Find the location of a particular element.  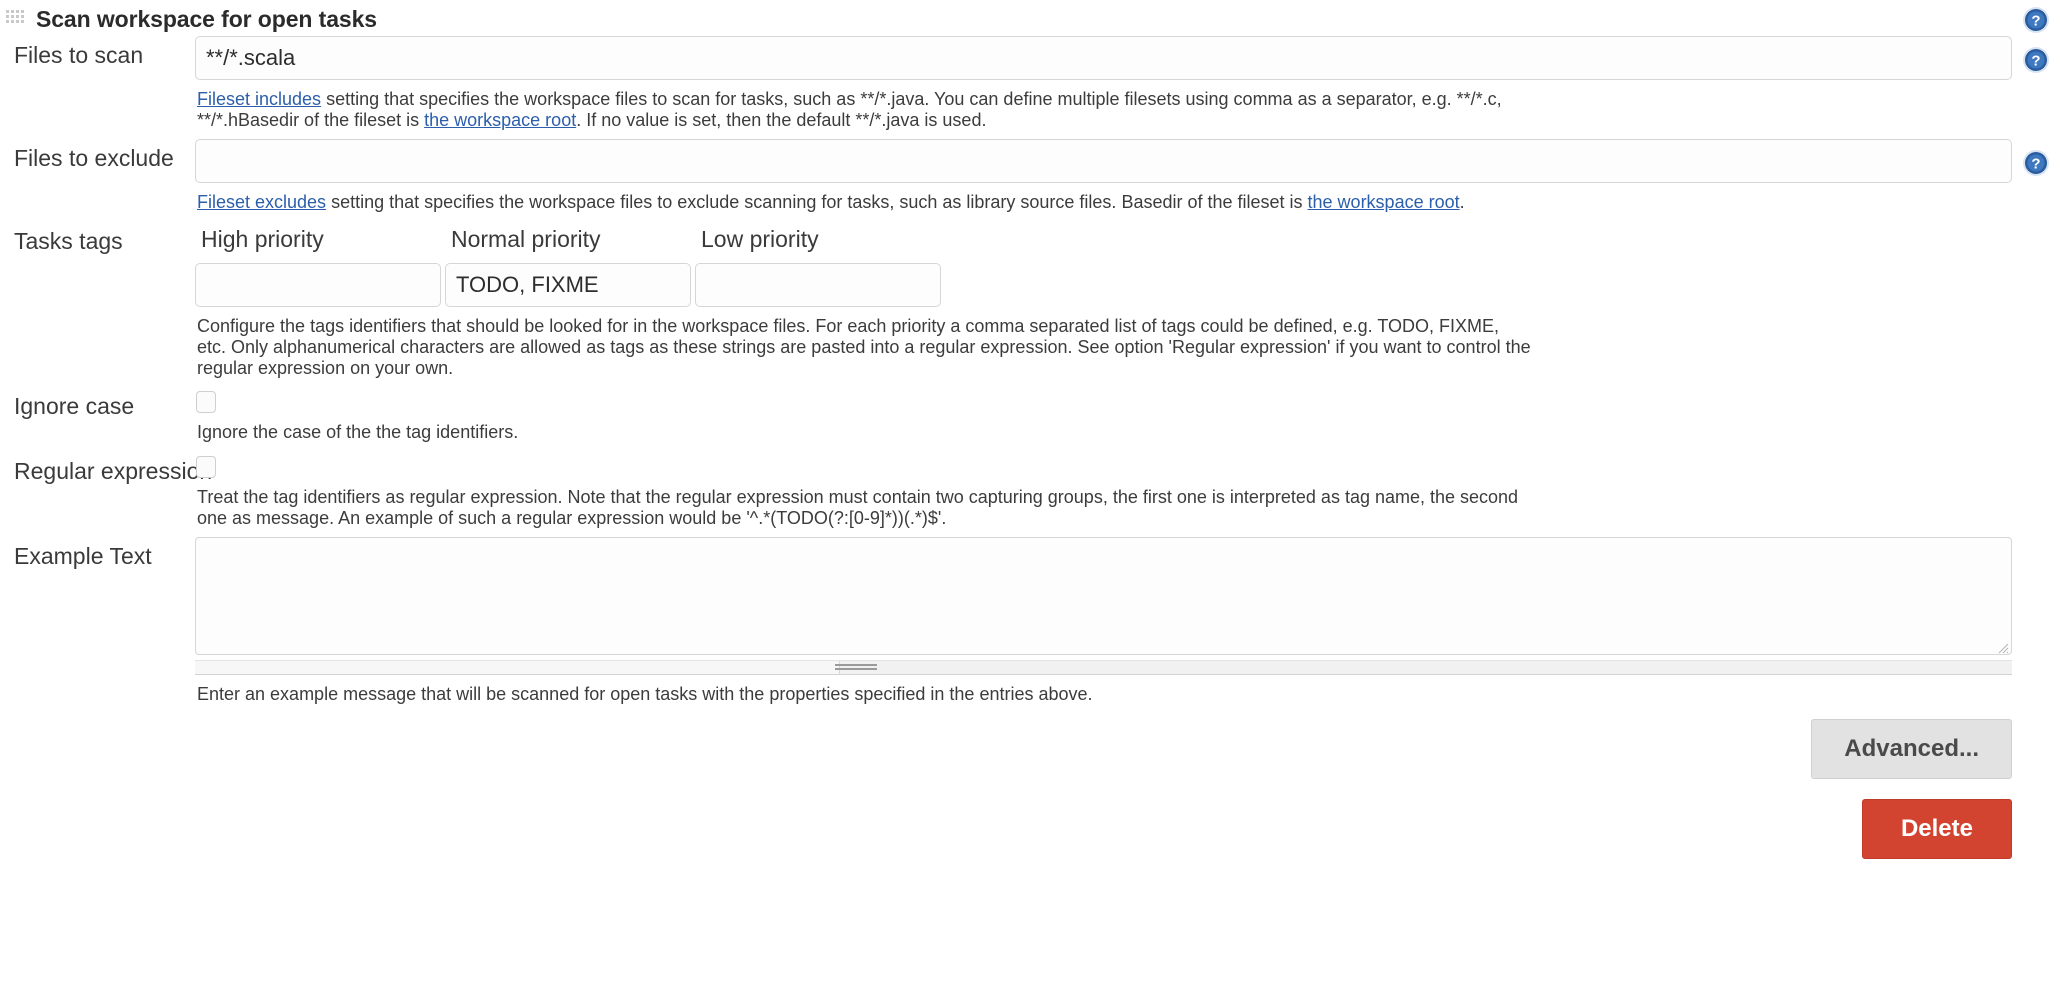

files-to-exclude-description-text-2: . is located at coordinates (1462, 202).